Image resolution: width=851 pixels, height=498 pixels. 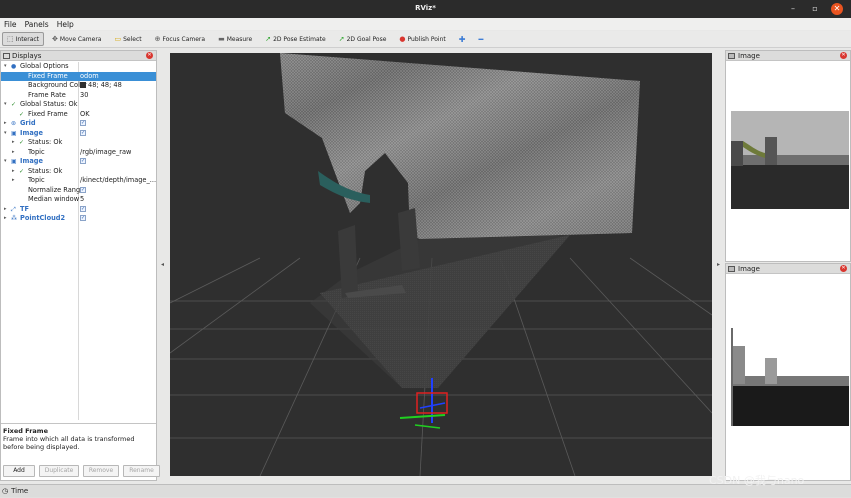 I want to click on tree-row: ▾ ✓ Global Status: Ok, so click(x=78, y=105).